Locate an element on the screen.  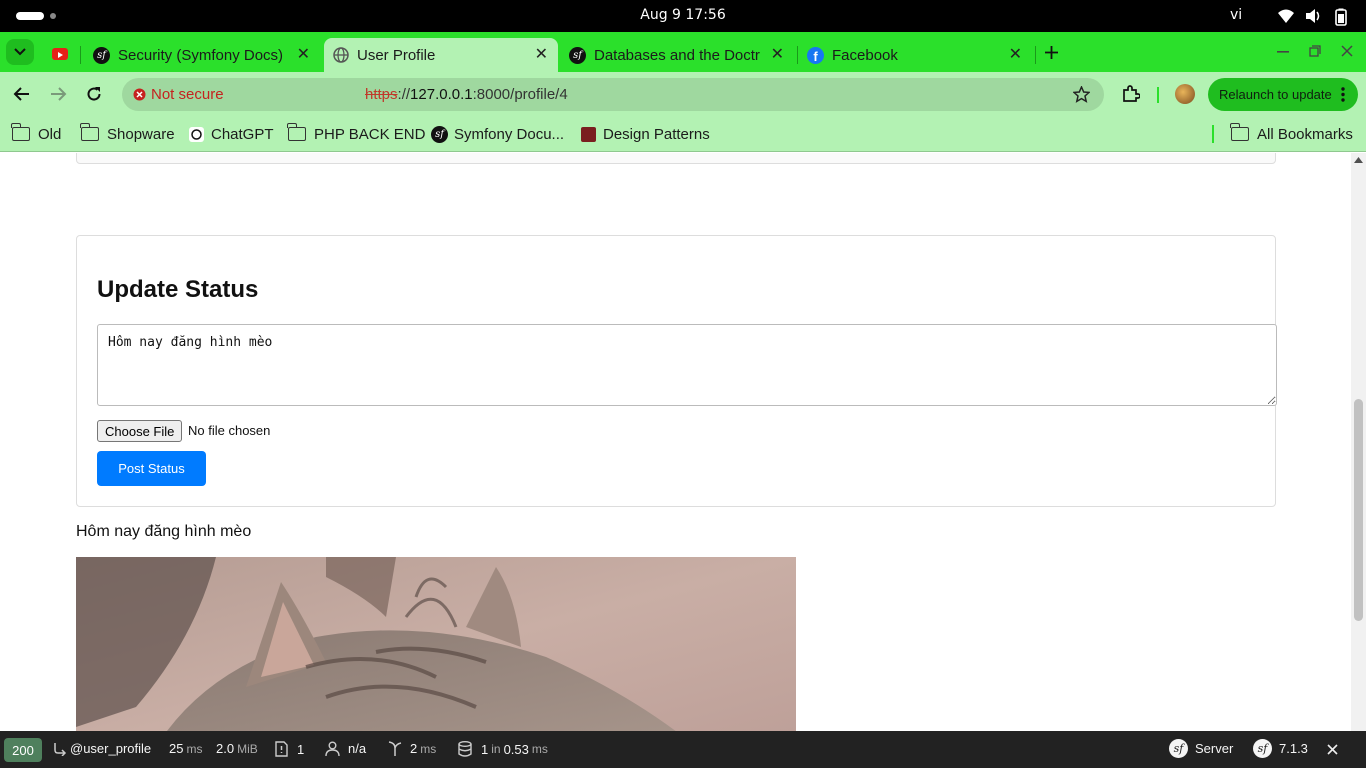
bookmarks-divider is located at coordinates (1213, 134).